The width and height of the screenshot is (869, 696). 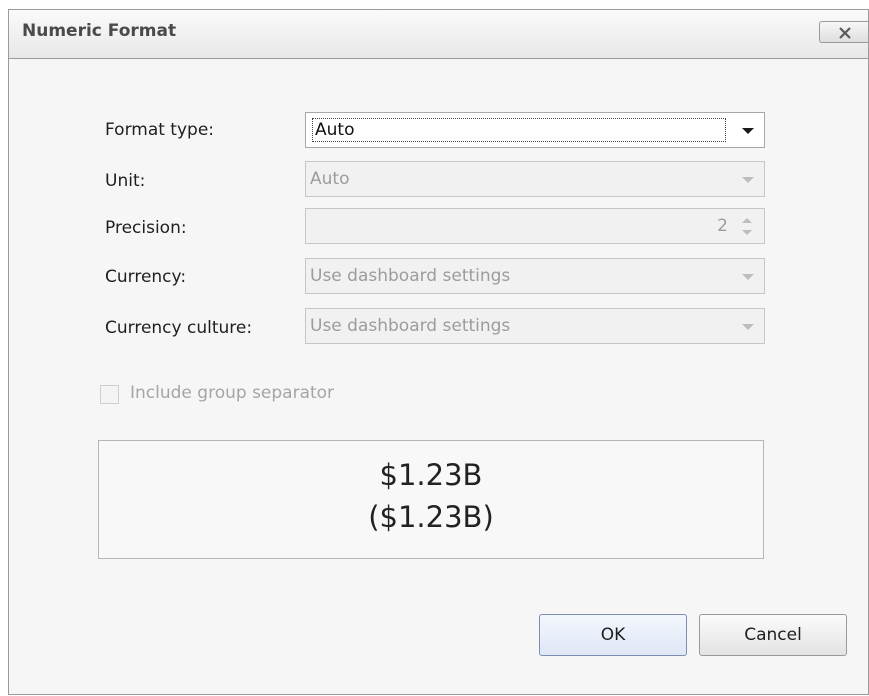 What do you see at coordinates (410, 276) in the screenshot?
I see `currency-value: Use dashboard settings` at bounding box center [410, 276].